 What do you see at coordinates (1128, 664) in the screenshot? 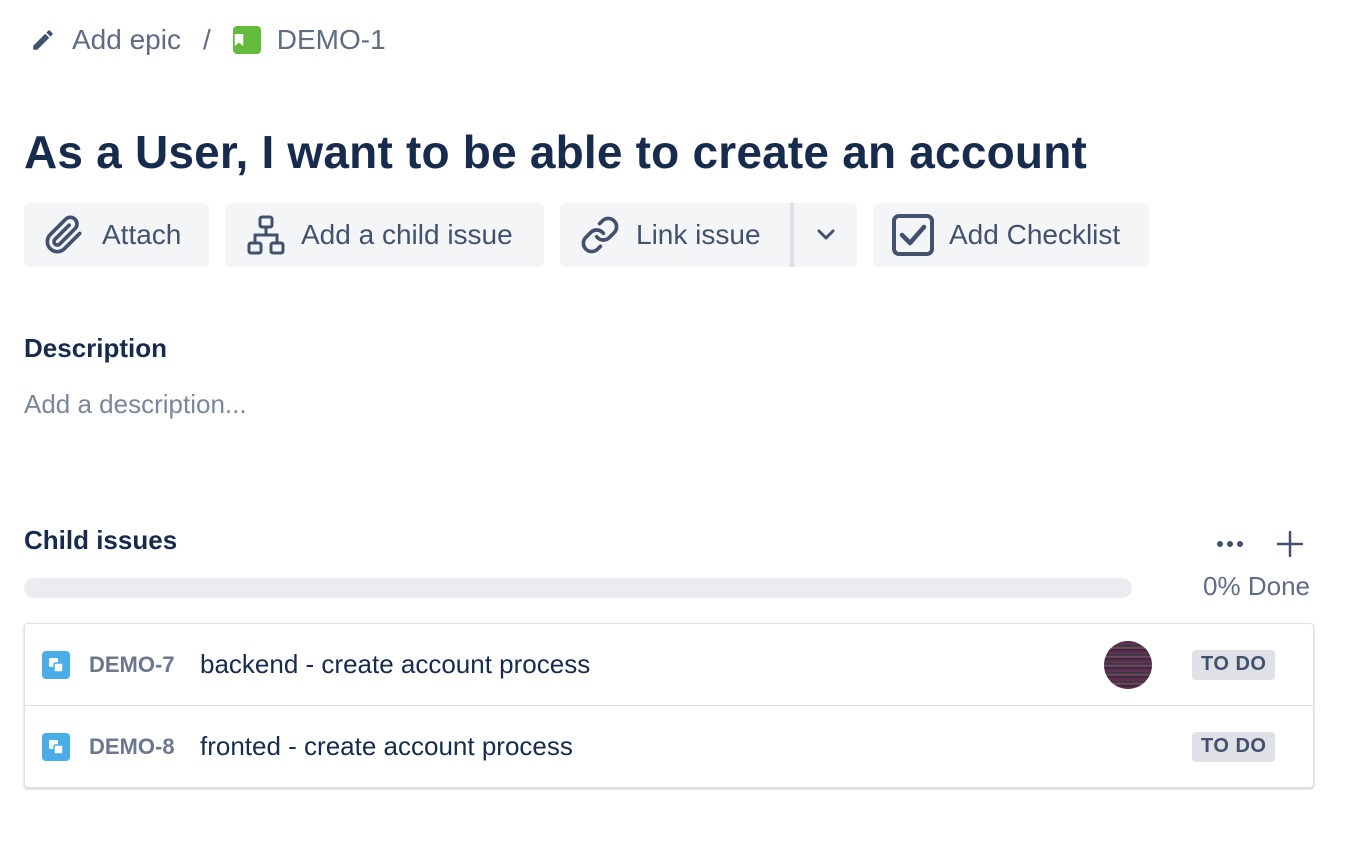
I see `assignee-avatar` at bounding box center [1128, 664].